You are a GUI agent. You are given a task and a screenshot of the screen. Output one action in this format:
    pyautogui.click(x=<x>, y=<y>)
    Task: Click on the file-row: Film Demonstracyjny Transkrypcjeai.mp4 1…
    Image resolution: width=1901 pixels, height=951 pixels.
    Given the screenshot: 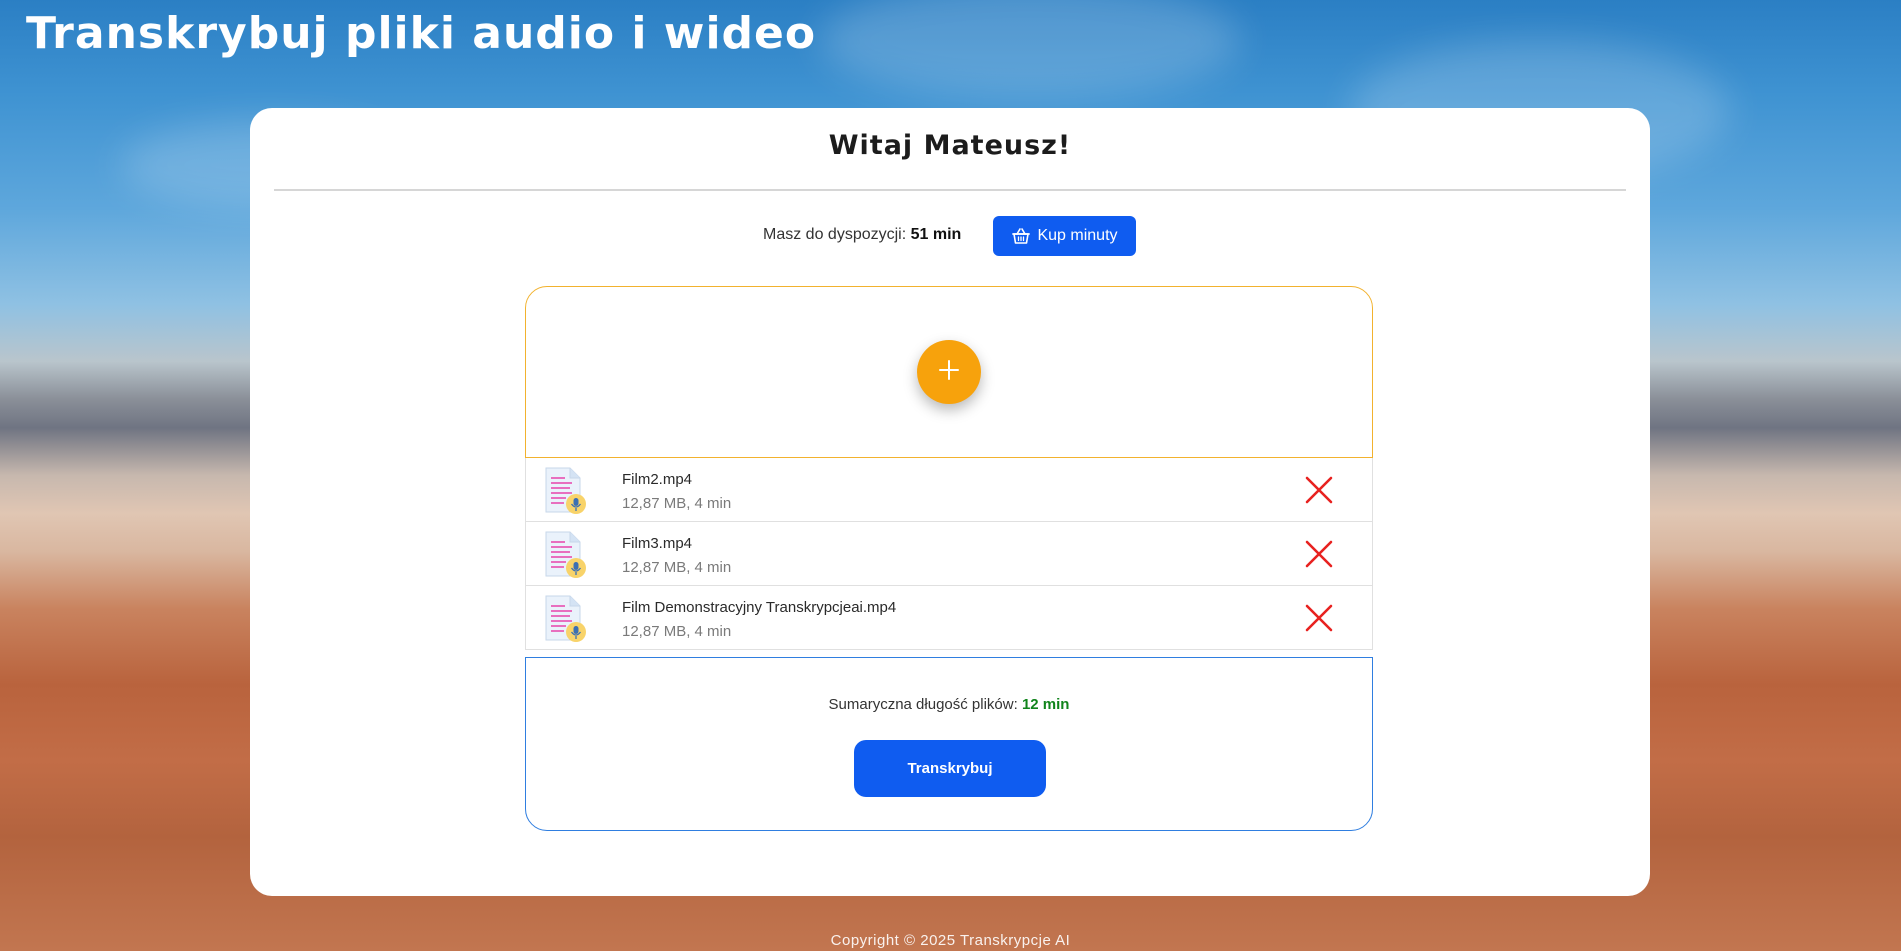 What is the action you would take?
    pyautogui.click(x=949, y=618)
    